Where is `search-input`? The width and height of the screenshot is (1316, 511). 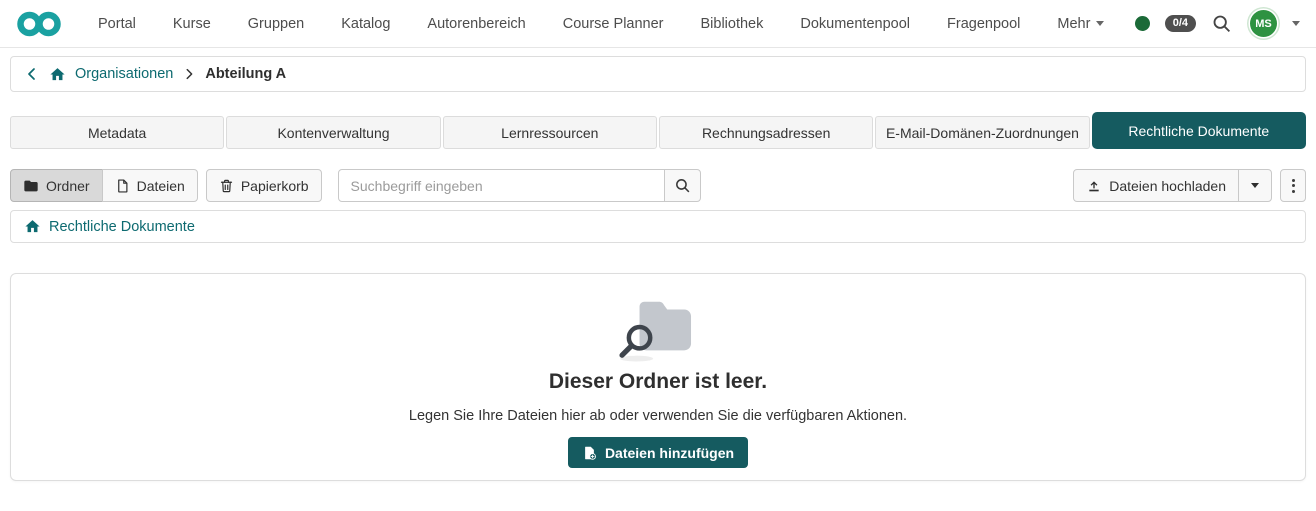
search-input is located at coordinates (501, 185).